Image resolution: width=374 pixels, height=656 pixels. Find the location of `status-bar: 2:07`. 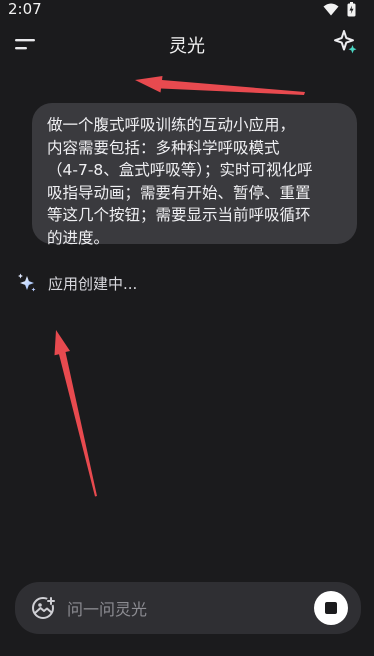

status-bar: 2:07 is located at coordinates (187, 11).